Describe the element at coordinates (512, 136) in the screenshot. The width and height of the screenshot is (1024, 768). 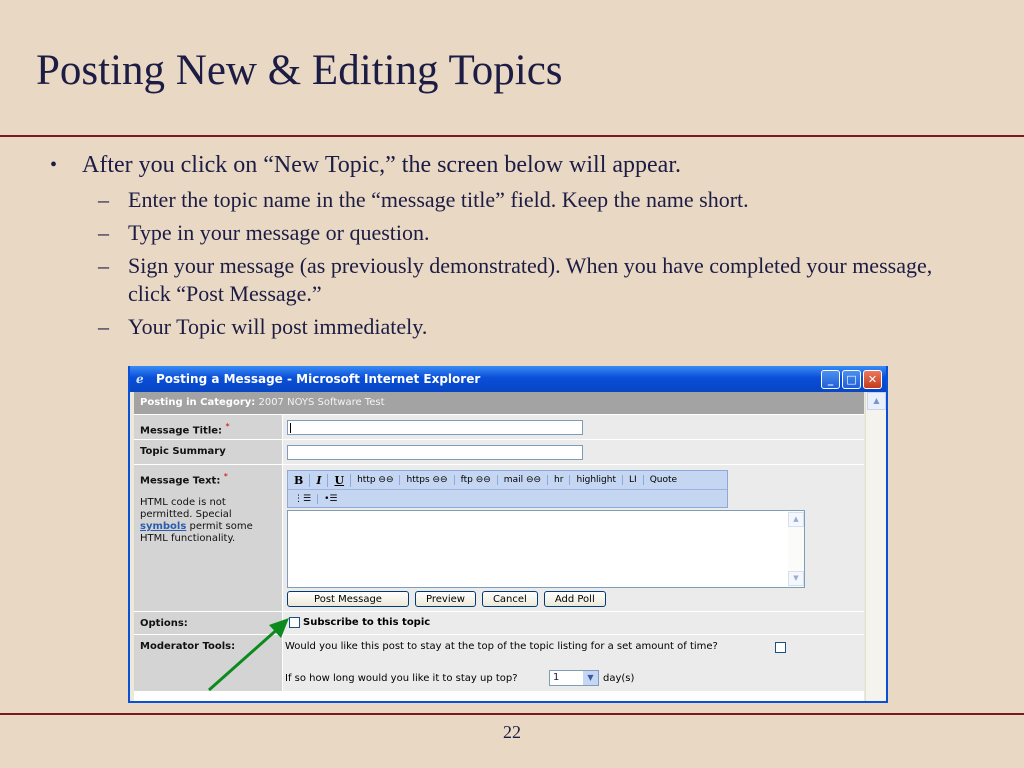
I see `top-divider` at that location.